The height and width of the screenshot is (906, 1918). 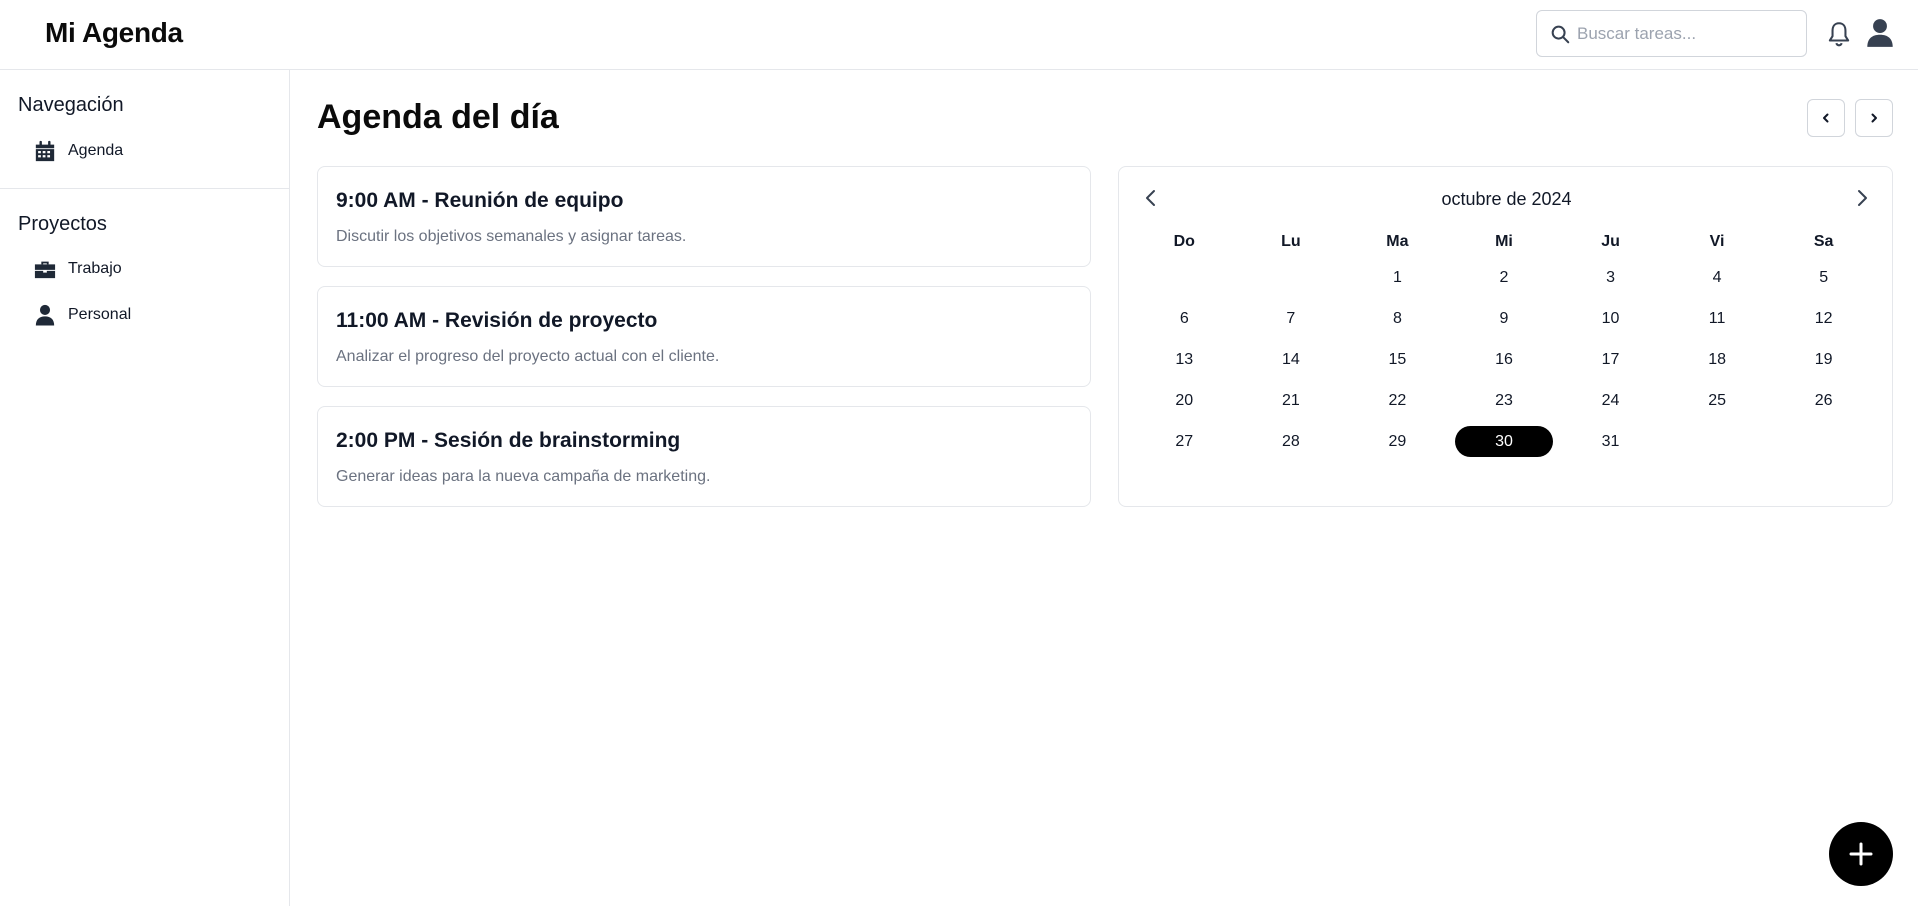 I want to click on calendar-day-cell: 30, so click(x=1504, y=441).